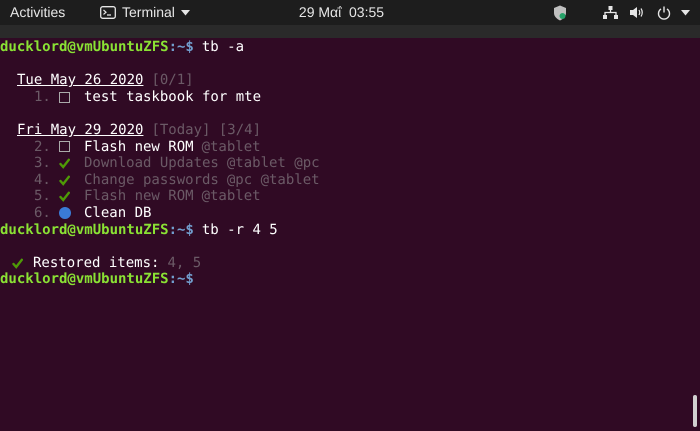 The image size is (700, 431). Describe the element at coordinates (151, 163) in the screenshot. I see `task-text: Download Updates` at that location.